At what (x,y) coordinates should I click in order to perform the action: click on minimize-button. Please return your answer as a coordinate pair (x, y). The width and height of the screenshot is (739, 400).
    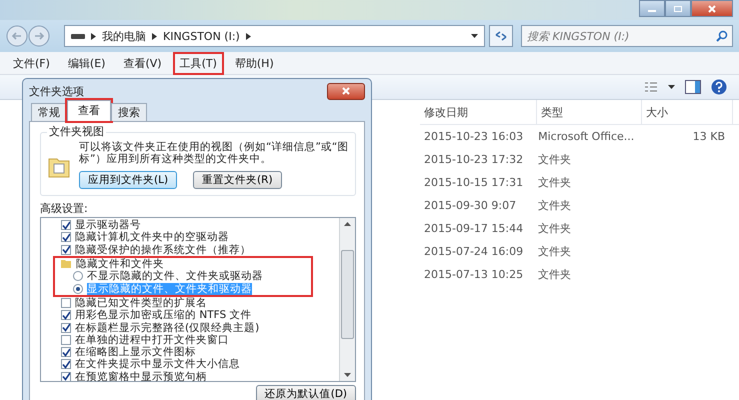
    Looking at the image, I should click on (652, 8).